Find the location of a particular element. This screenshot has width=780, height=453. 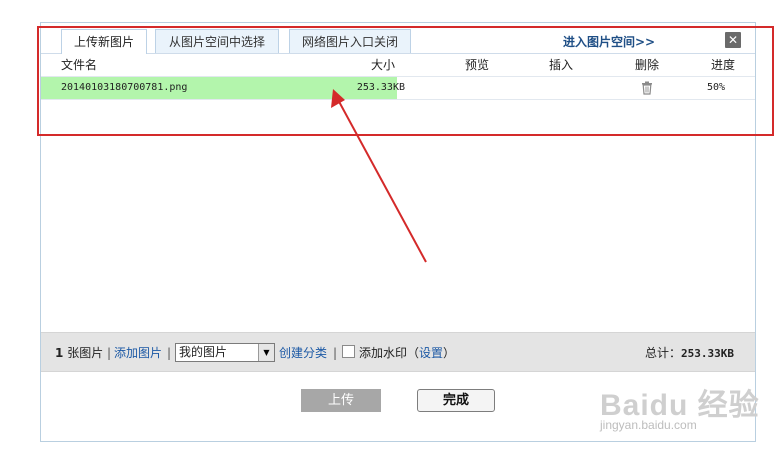

create-category-link: 创建分类 is located at coordinates (303, 353).